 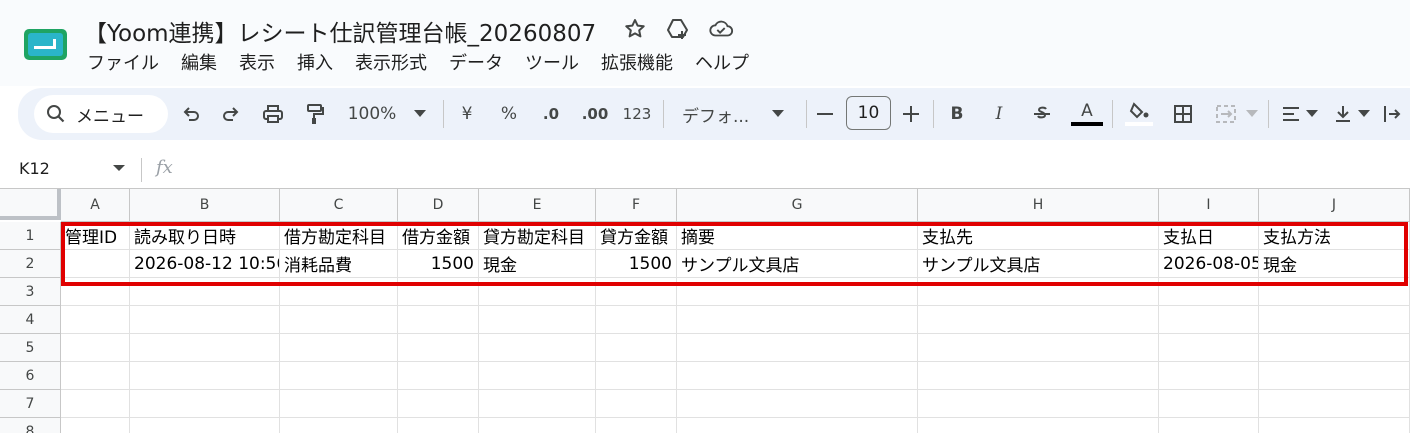 I want to click on column-header-f: F, so click(x=636, y=205).